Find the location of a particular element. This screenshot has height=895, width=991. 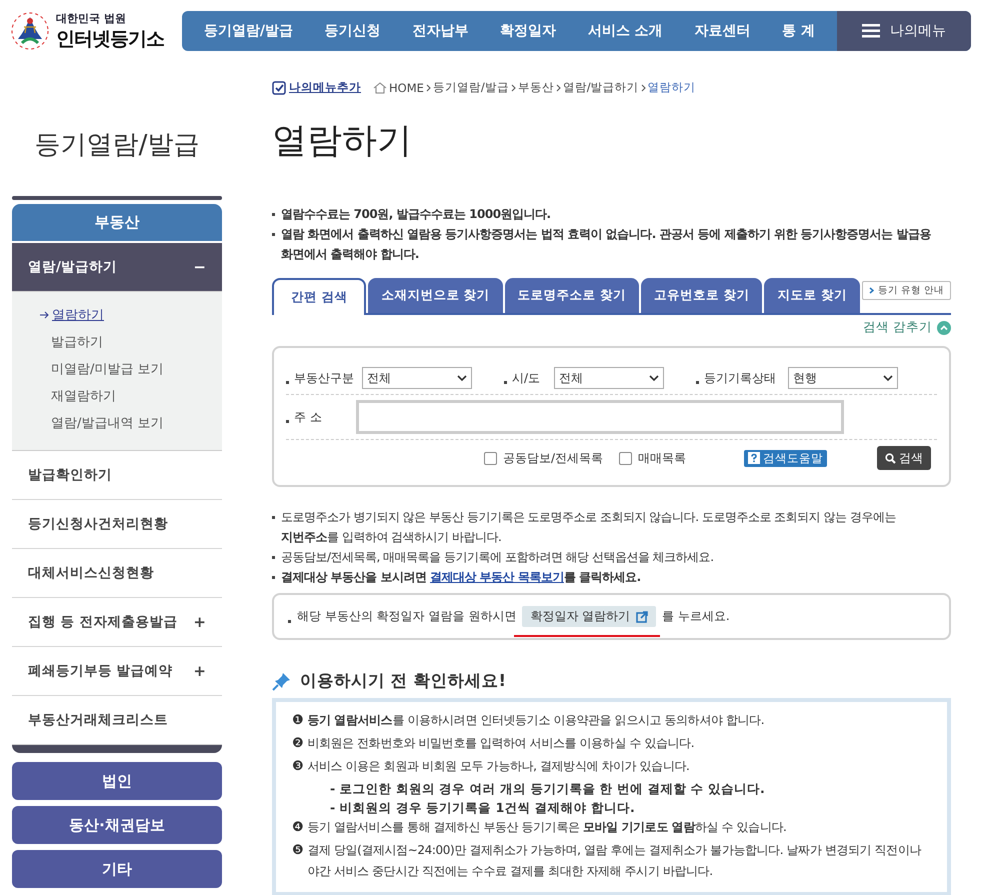

notice-text: 해당 부동산의 확정일자 열람을 원하시면 is located at coordinates (406, 616).